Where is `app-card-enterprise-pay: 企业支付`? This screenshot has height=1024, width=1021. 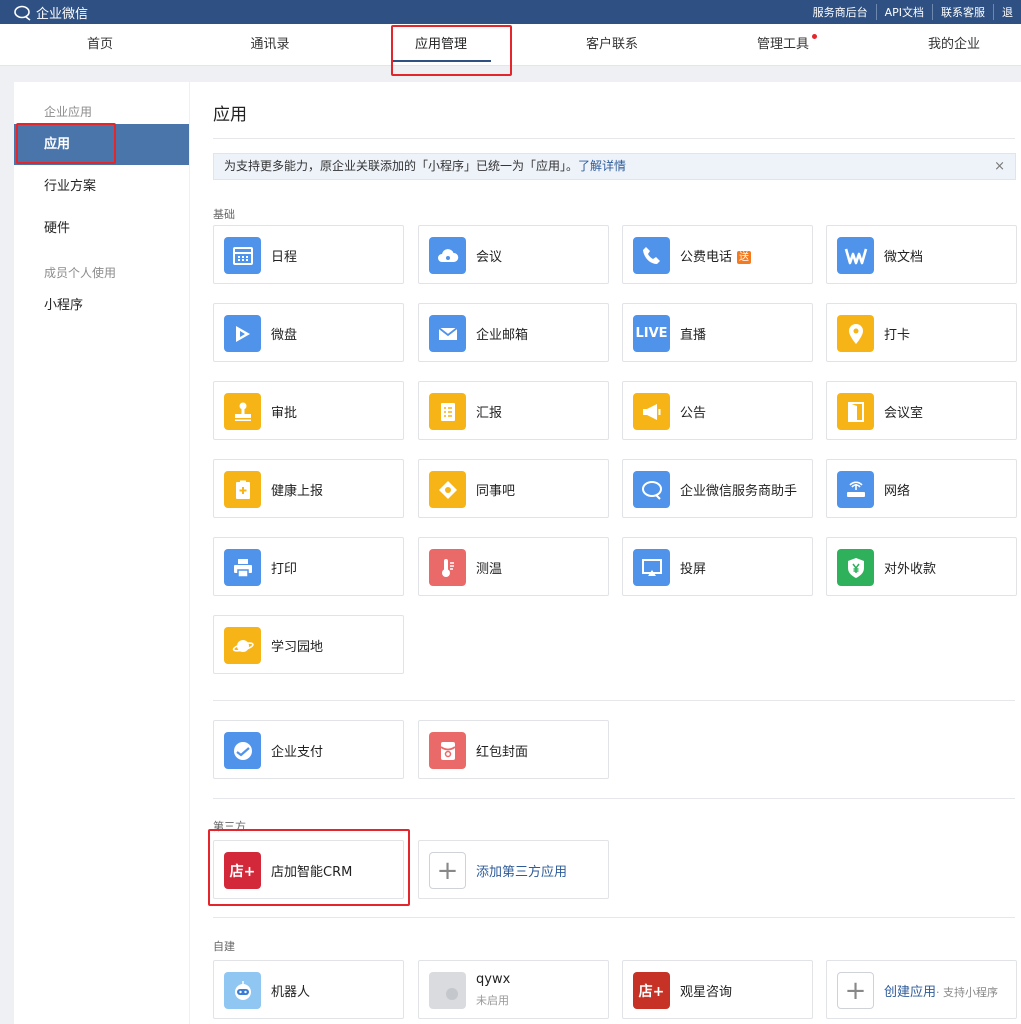
app-card-enterprise-pay: 企业支付 is located at coordinates (308, 749).